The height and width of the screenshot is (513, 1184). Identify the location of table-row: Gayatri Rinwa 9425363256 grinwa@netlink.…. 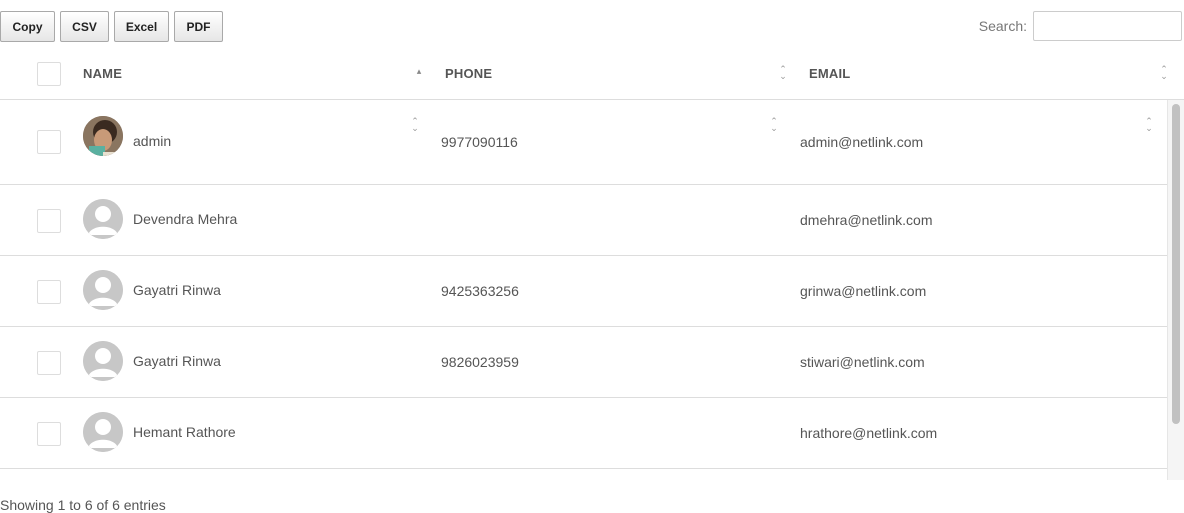
(583, 291).